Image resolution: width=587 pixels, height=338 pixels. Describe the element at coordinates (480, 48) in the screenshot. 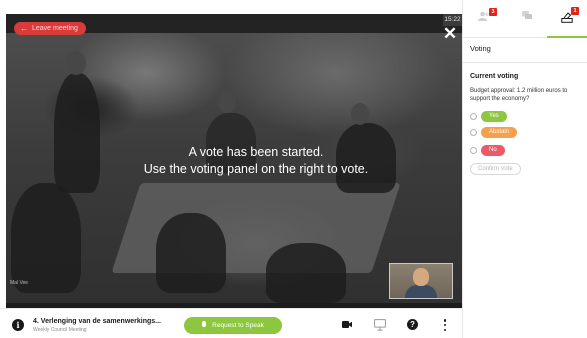

I see `panel-title: Voting` at that location.